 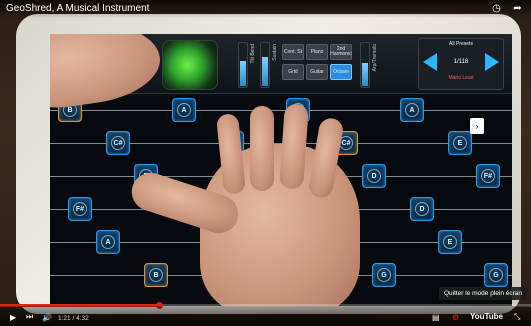 I want to click on mode-button: Cont. St, so click(x=293, y=52).